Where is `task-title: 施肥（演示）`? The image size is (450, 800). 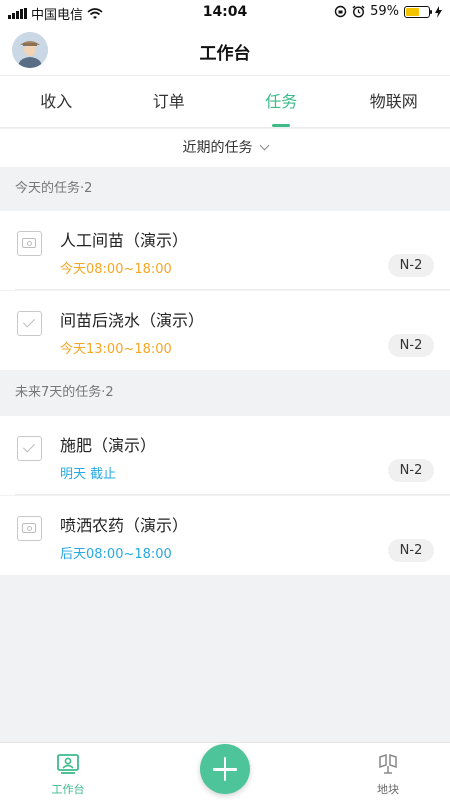 task-title: 施肥（演示） is located at coordinates (108, 445).